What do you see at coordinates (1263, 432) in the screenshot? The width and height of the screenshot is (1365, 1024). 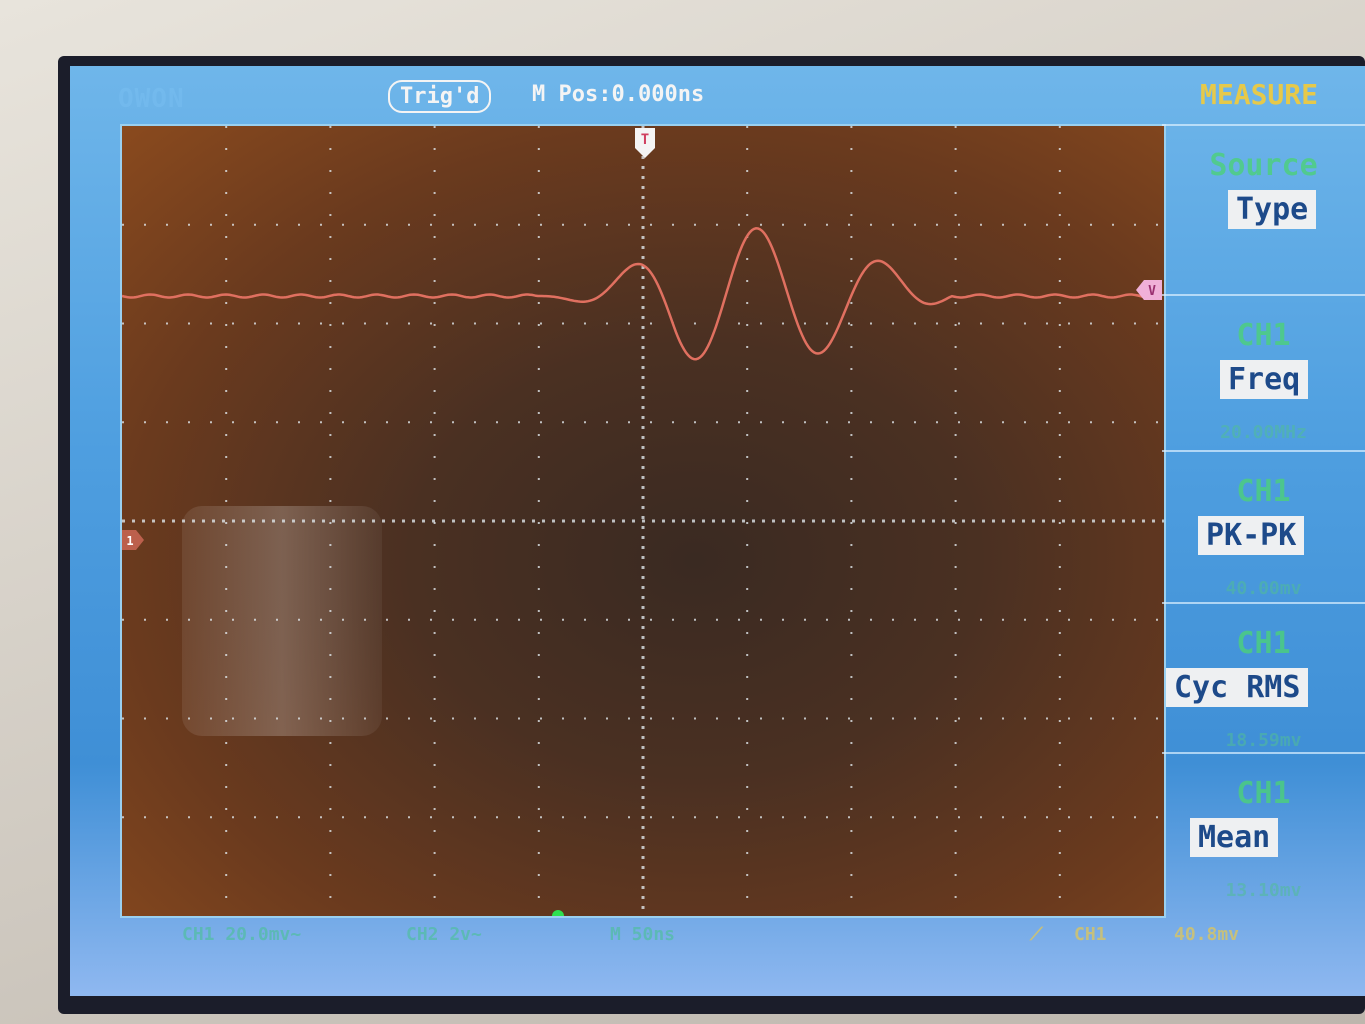 I see `menu-item-value: 20.00MHz` at bounding box center [1263, 432].